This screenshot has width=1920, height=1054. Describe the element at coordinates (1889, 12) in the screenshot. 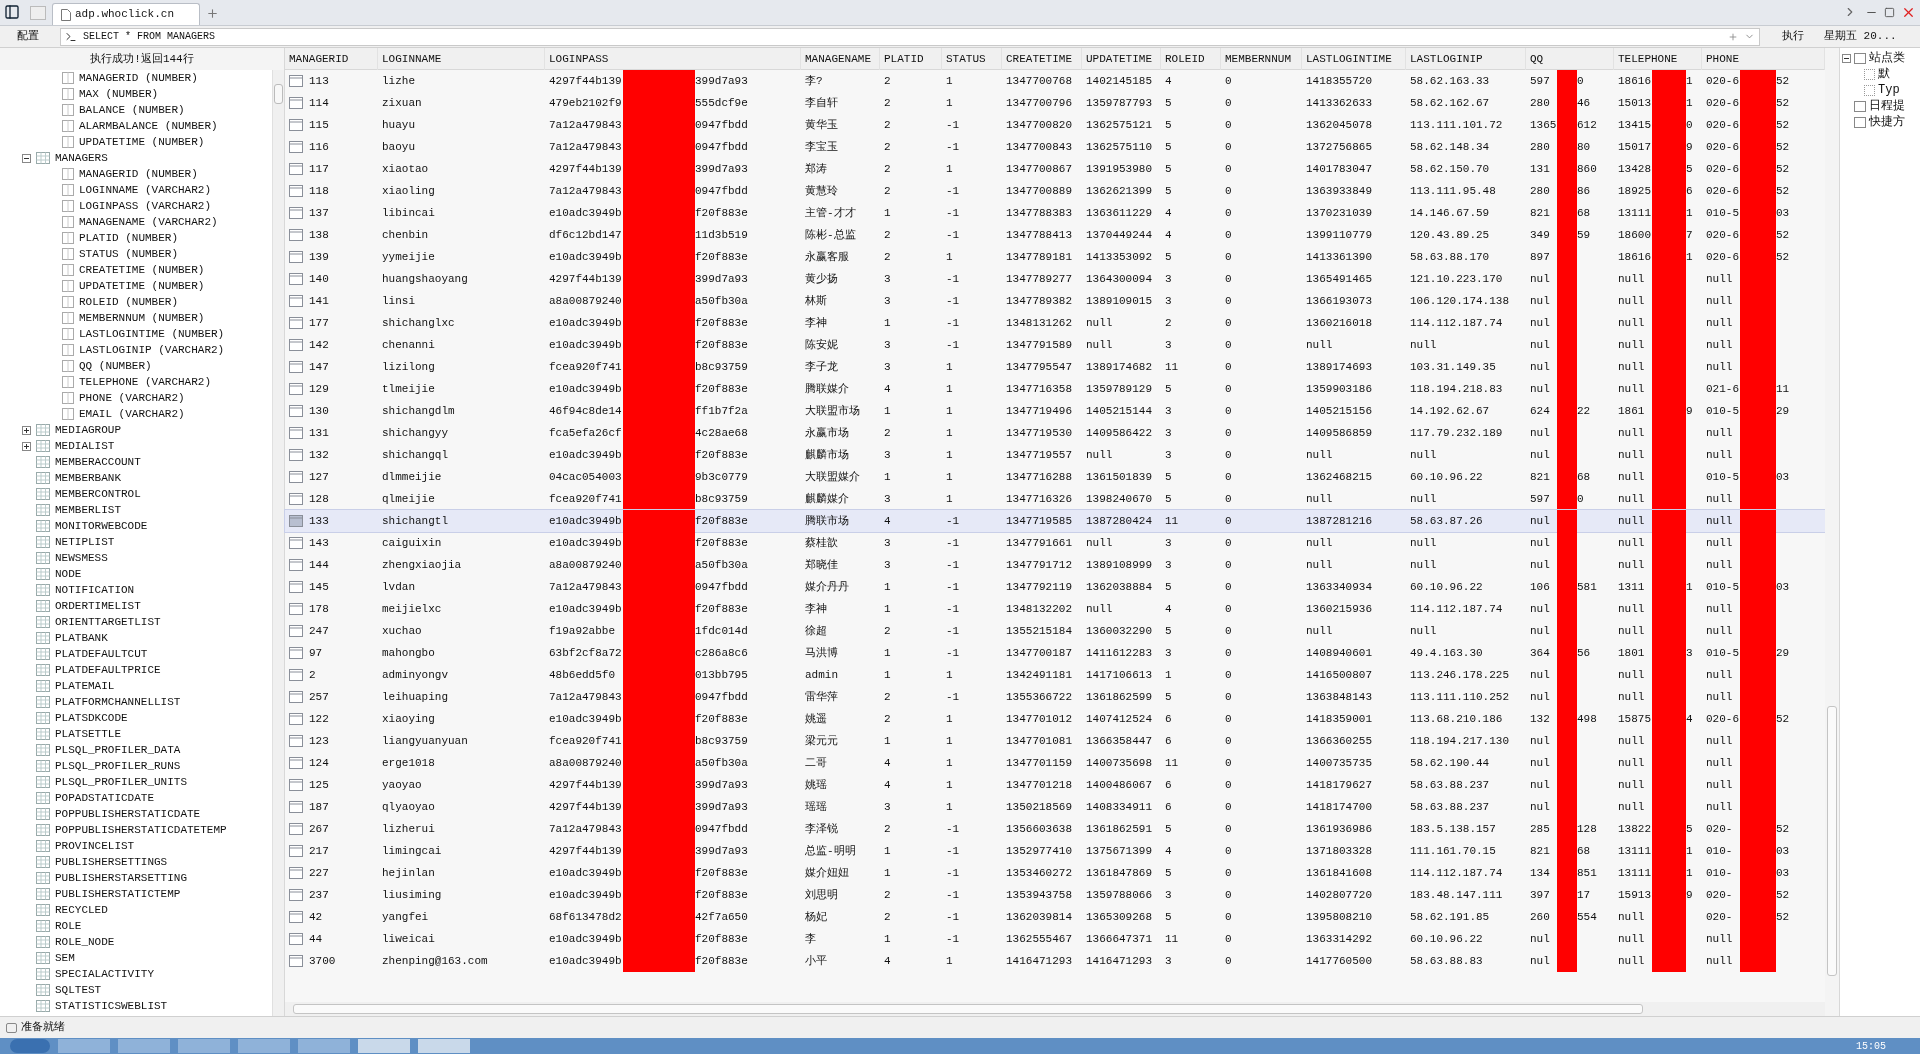

I see `maximize-icon` at that location.